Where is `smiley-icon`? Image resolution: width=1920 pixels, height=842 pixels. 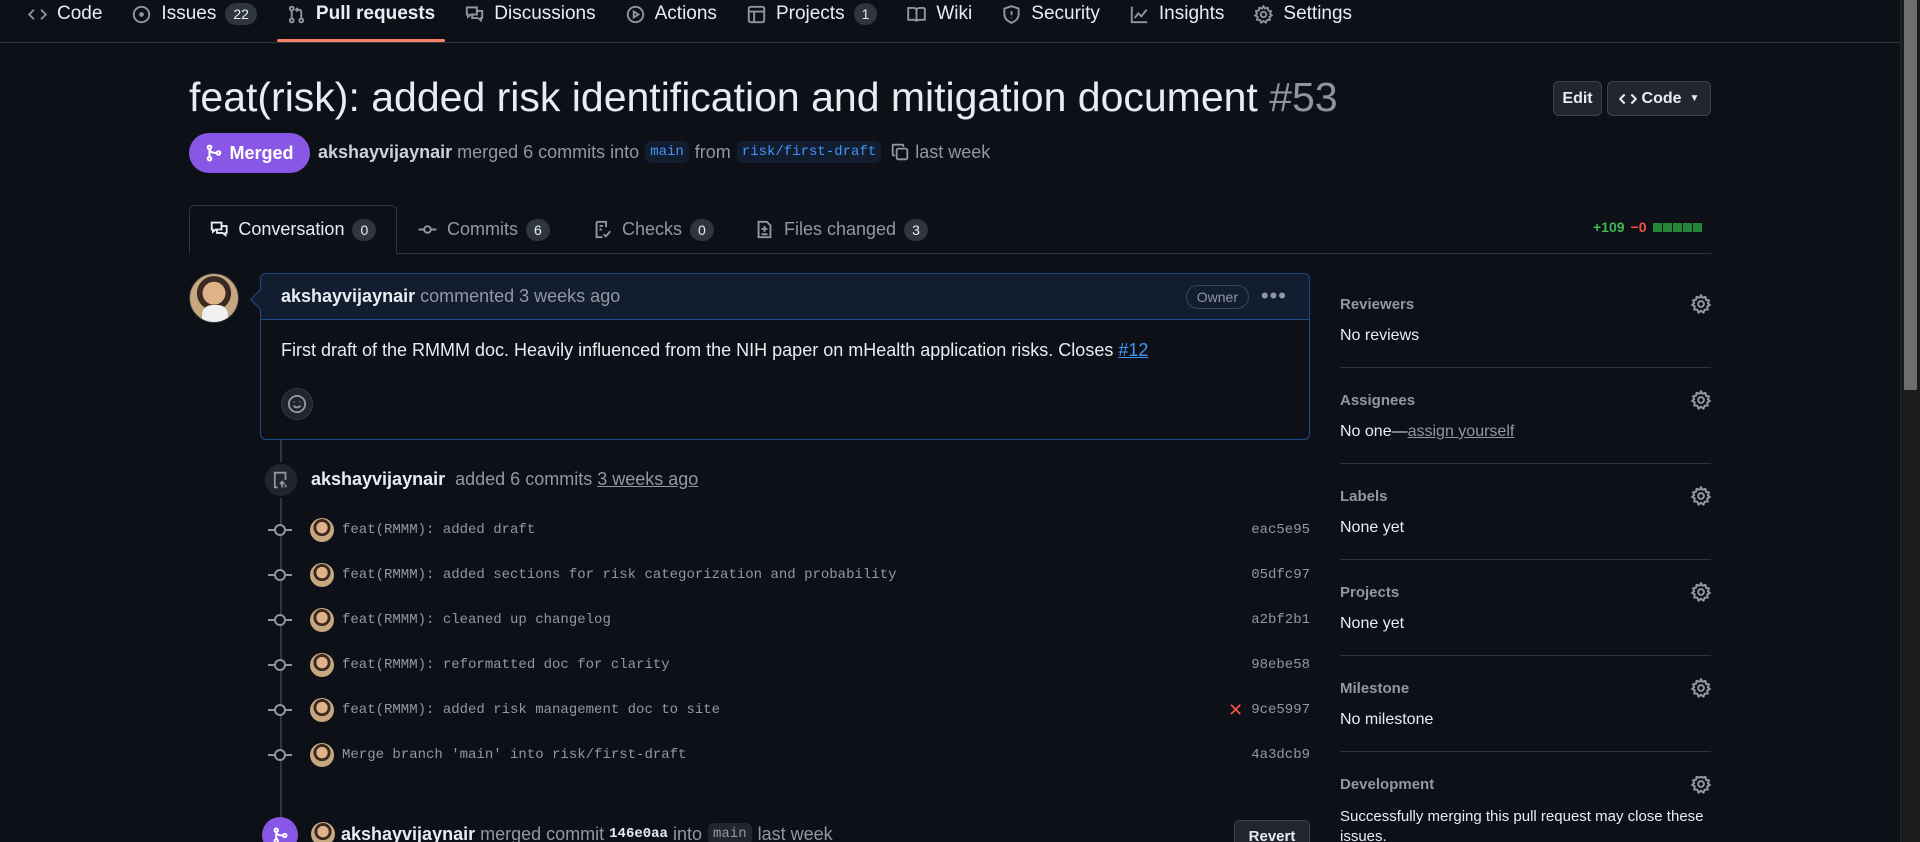 smiley-icon is located at coordinates (297, 404).